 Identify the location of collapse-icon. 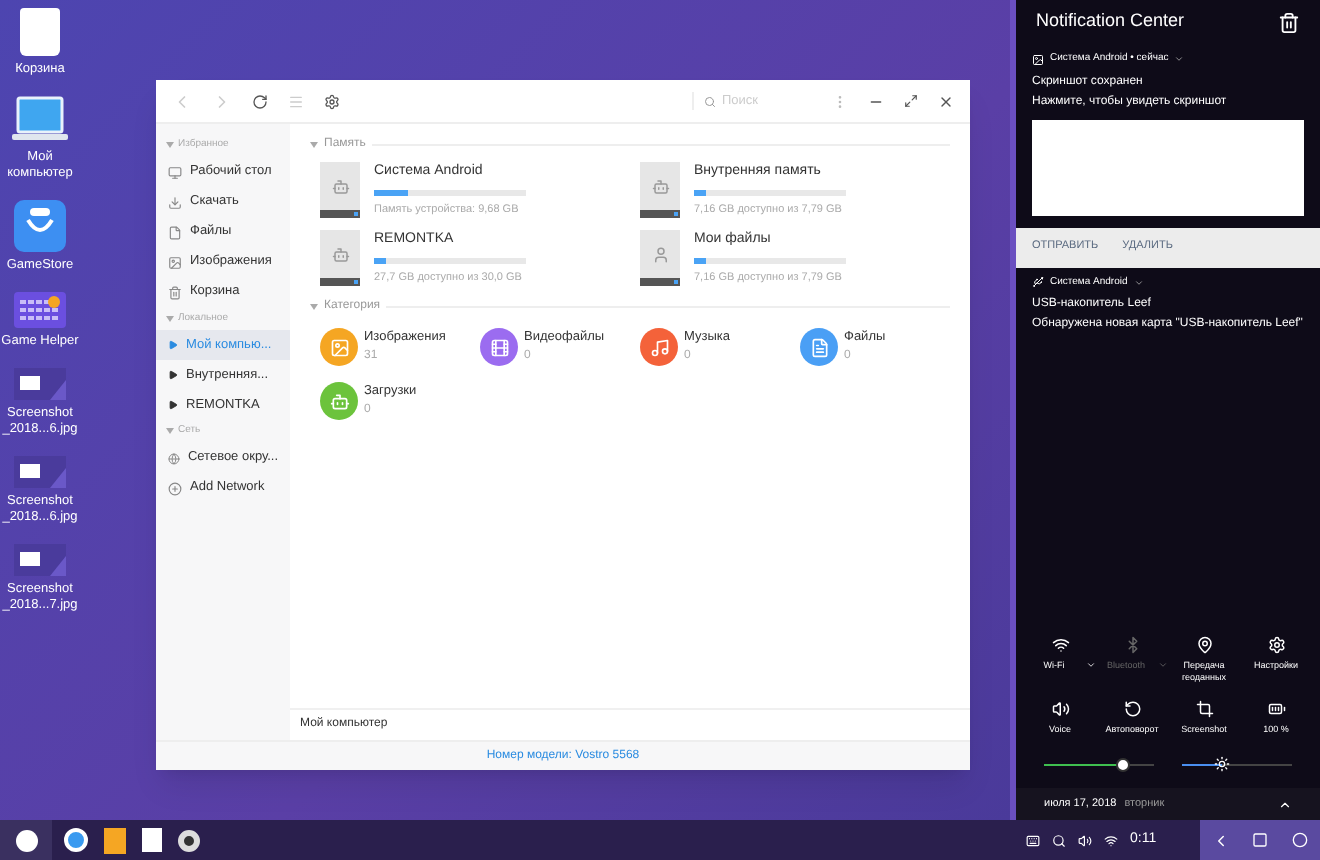
(1285, 804).